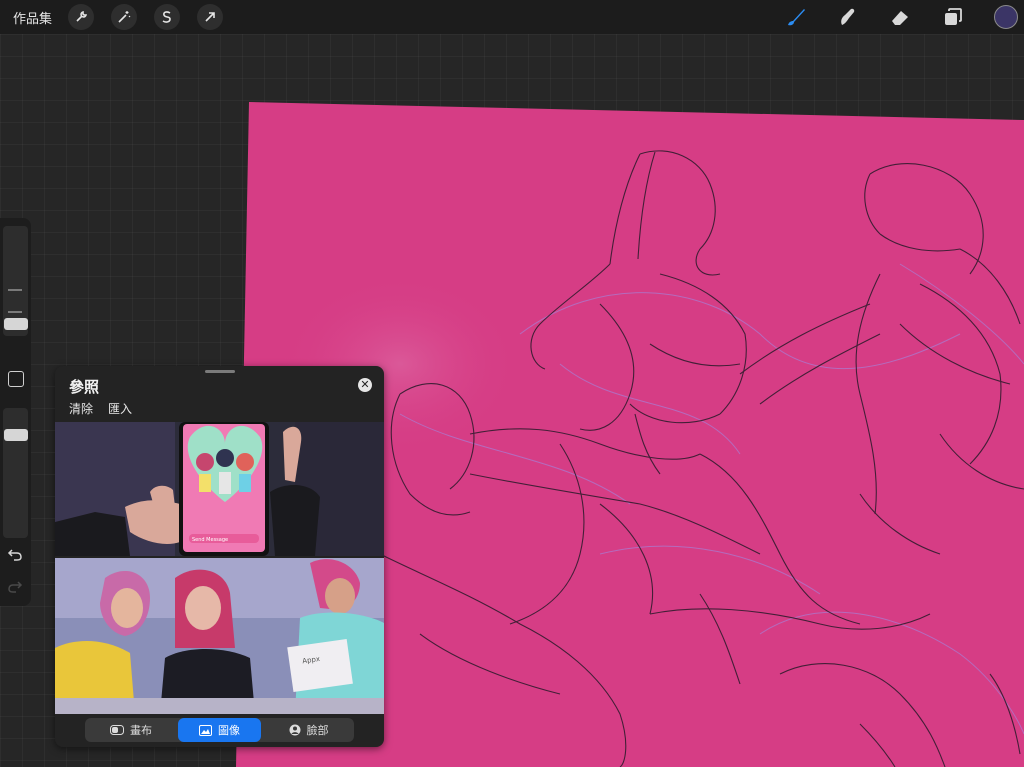 This screenshot has height=767, width=1024. What do you see at coordinates (81, 17) in the screenshot?
I see `wrench-icon` at bounding box center [81, 17].